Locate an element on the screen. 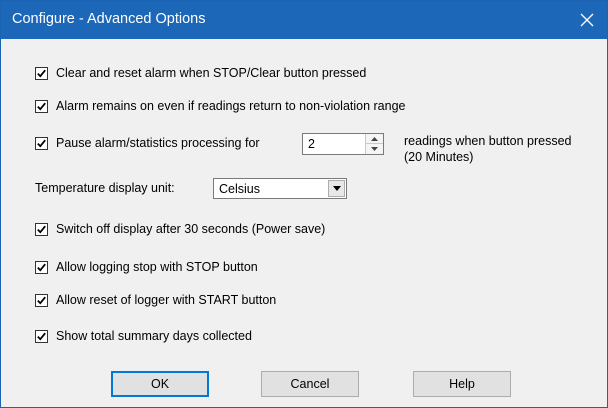 This screenshot has height=408, width=608. switch-off-display-checkbox is located at coordinates (41, 229).